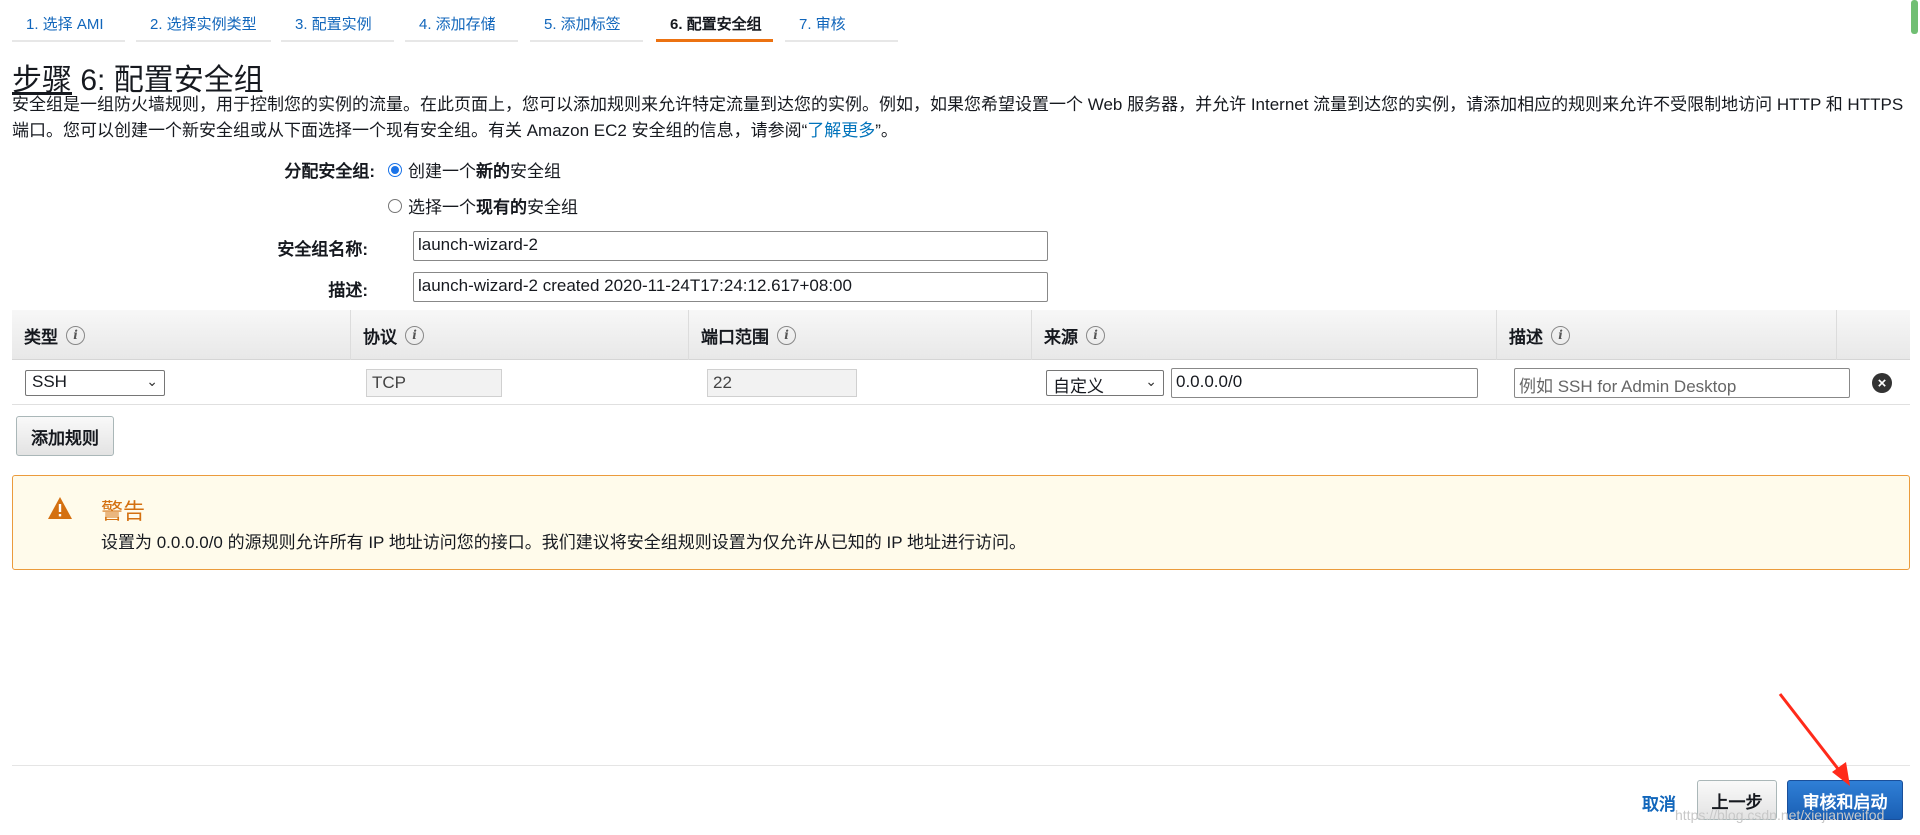  I want to click on tab-choose-ami: 1. 选择 AMI, so click(68, 21).